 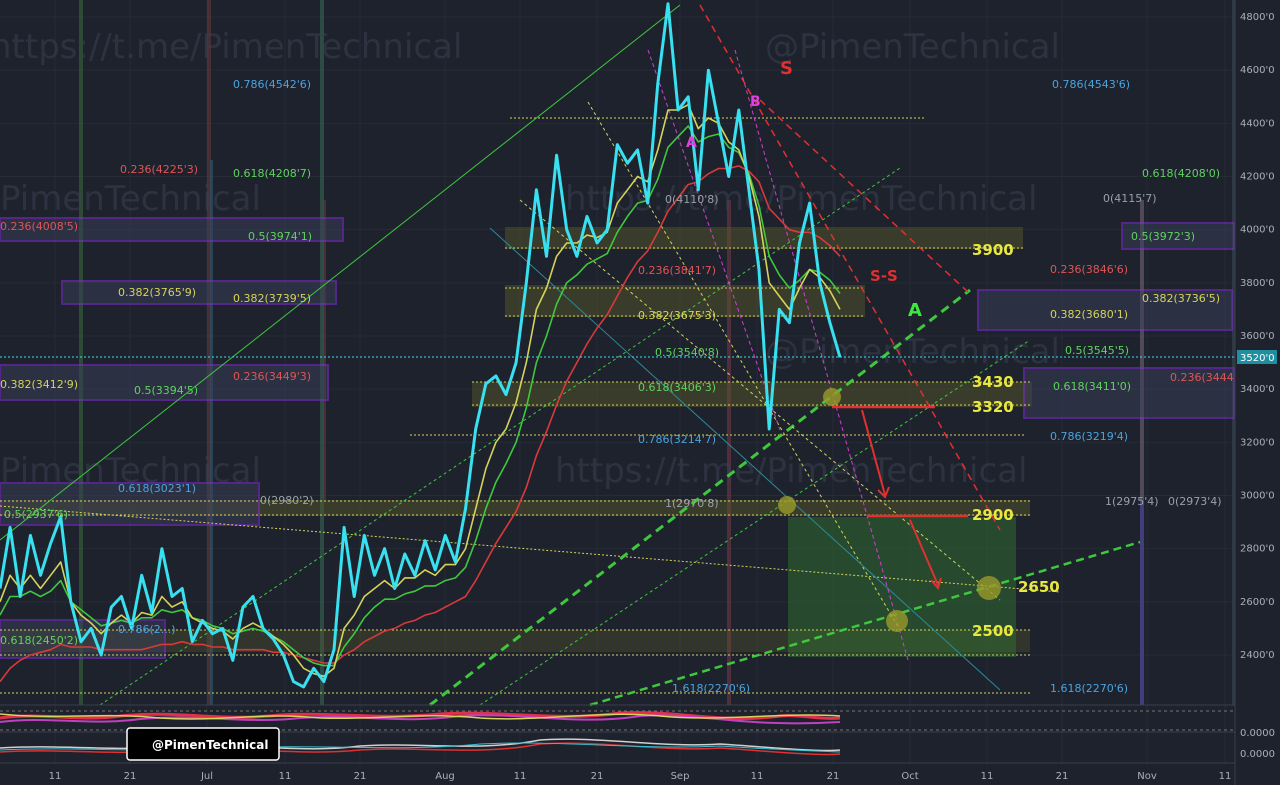 I want to click on x-tick-label: Jul, so click(x=206, y=776).